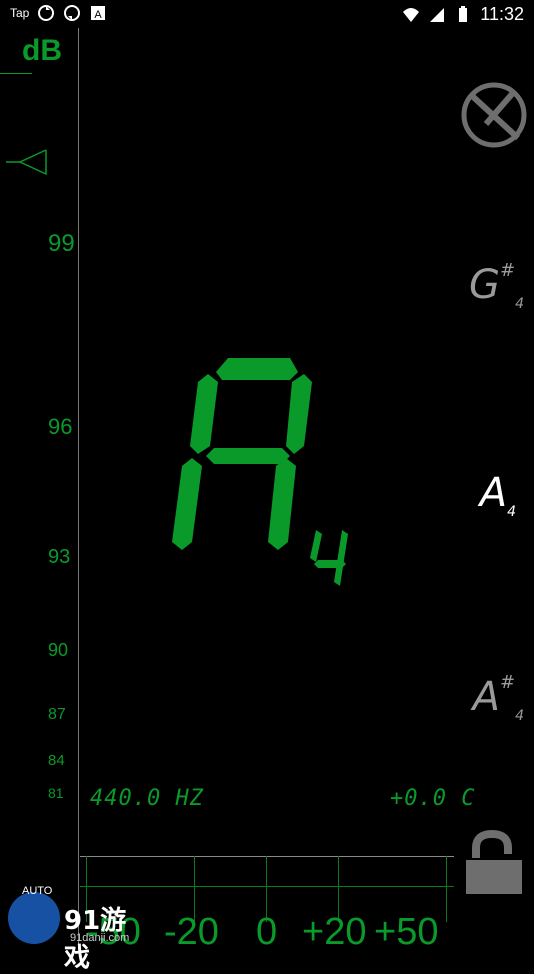 The width and height of the screenshot is (534, 974). Describe the element at coordinates (507, 682) in the screenshot. I see `note-next-accidental: #` at that location.